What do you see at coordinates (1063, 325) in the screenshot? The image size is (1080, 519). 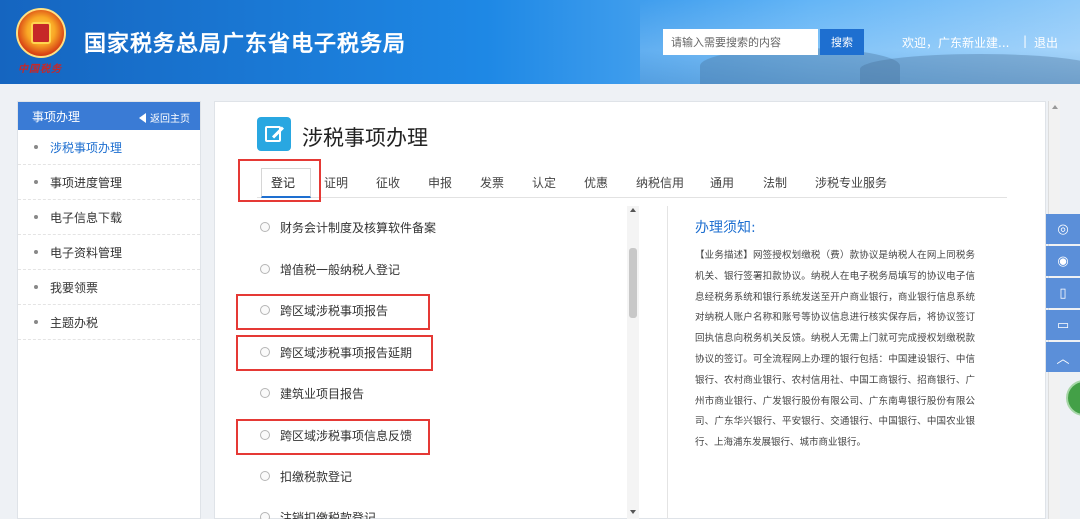 I see `tablet-icon: ▭` at bounding box center [1063, 325].